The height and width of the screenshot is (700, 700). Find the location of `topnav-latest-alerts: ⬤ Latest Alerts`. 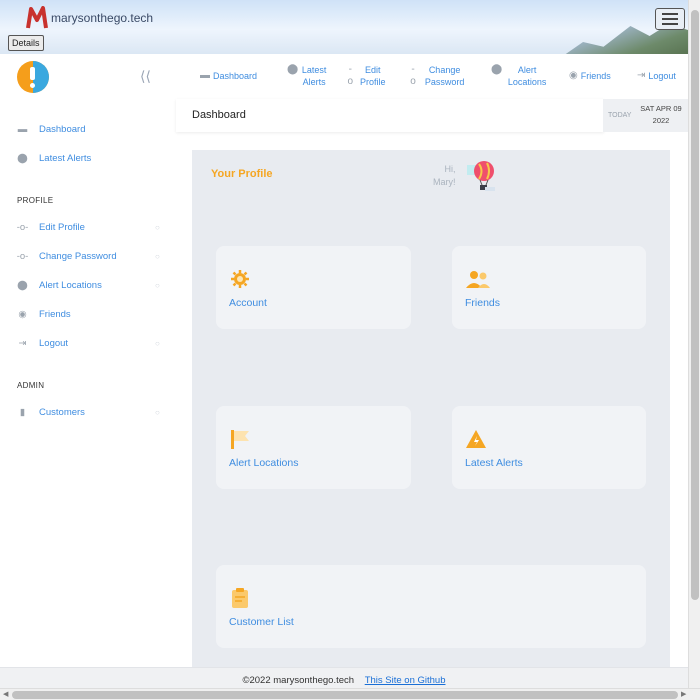

topnav-latest-alerts: ⬤ Latest Alerts is located at coordinates (307, 76).